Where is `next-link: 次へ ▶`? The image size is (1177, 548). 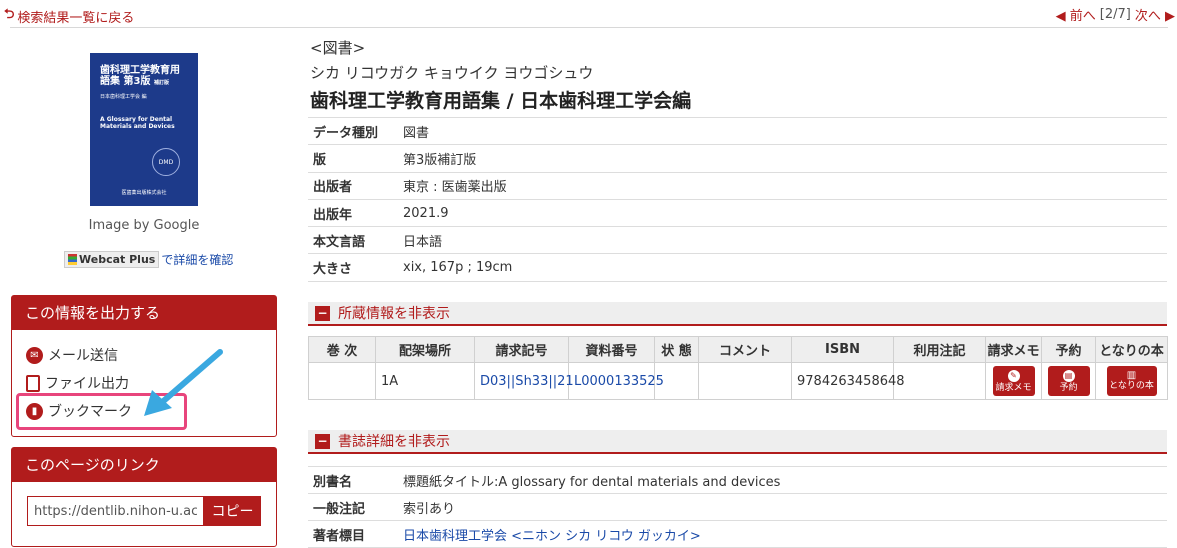 next-link: 次へ ▶ is located at coordinates (1155, 14).